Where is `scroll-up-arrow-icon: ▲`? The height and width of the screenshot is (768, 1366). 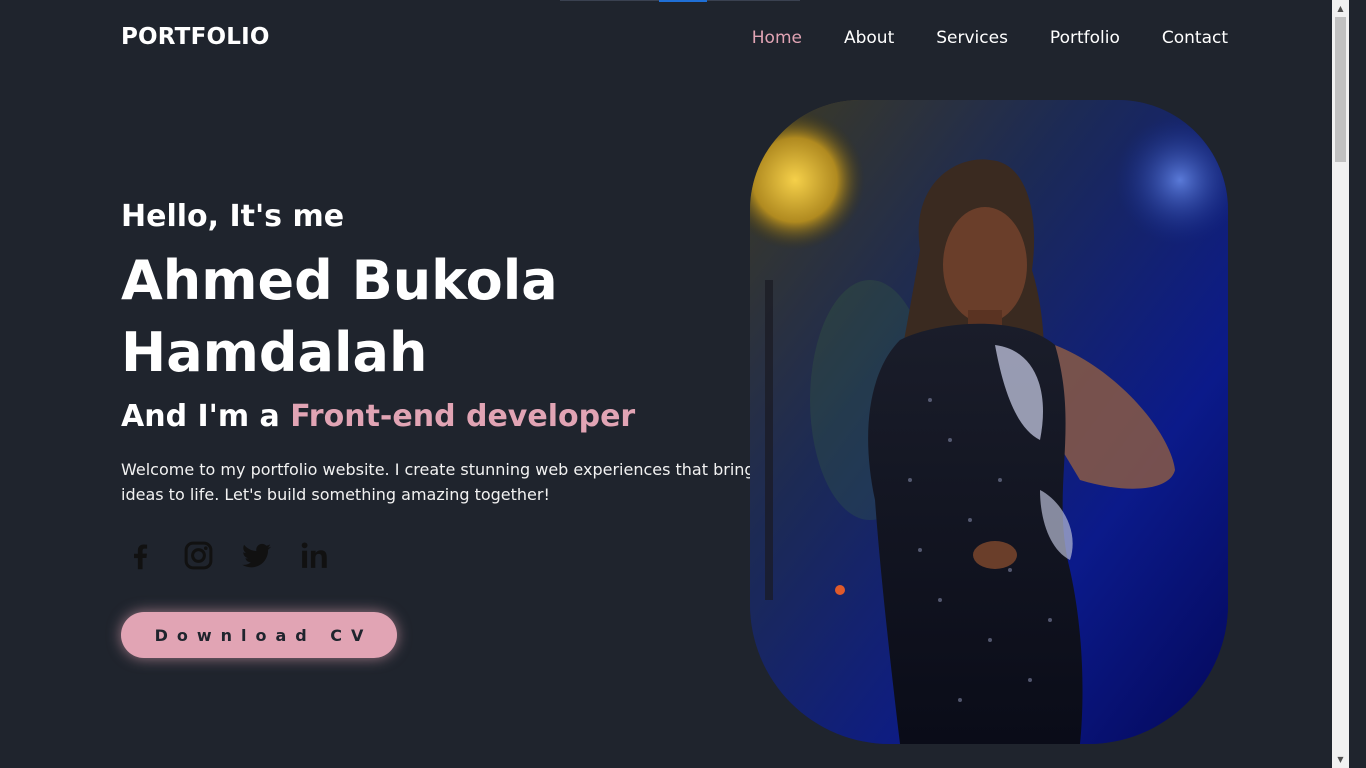
scroll-up-arrow-icon: ▲ is located at coordinates (1340, 8).